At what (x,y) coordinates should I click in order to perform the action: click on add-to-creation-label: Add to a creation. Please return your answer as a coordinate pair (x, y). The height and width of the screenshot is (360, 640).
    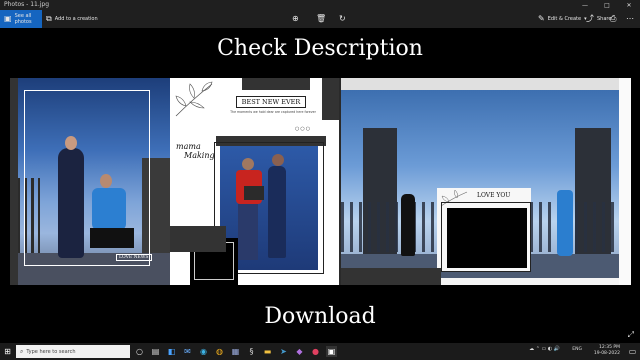
    Looking at the image, I should click on (76, 19).